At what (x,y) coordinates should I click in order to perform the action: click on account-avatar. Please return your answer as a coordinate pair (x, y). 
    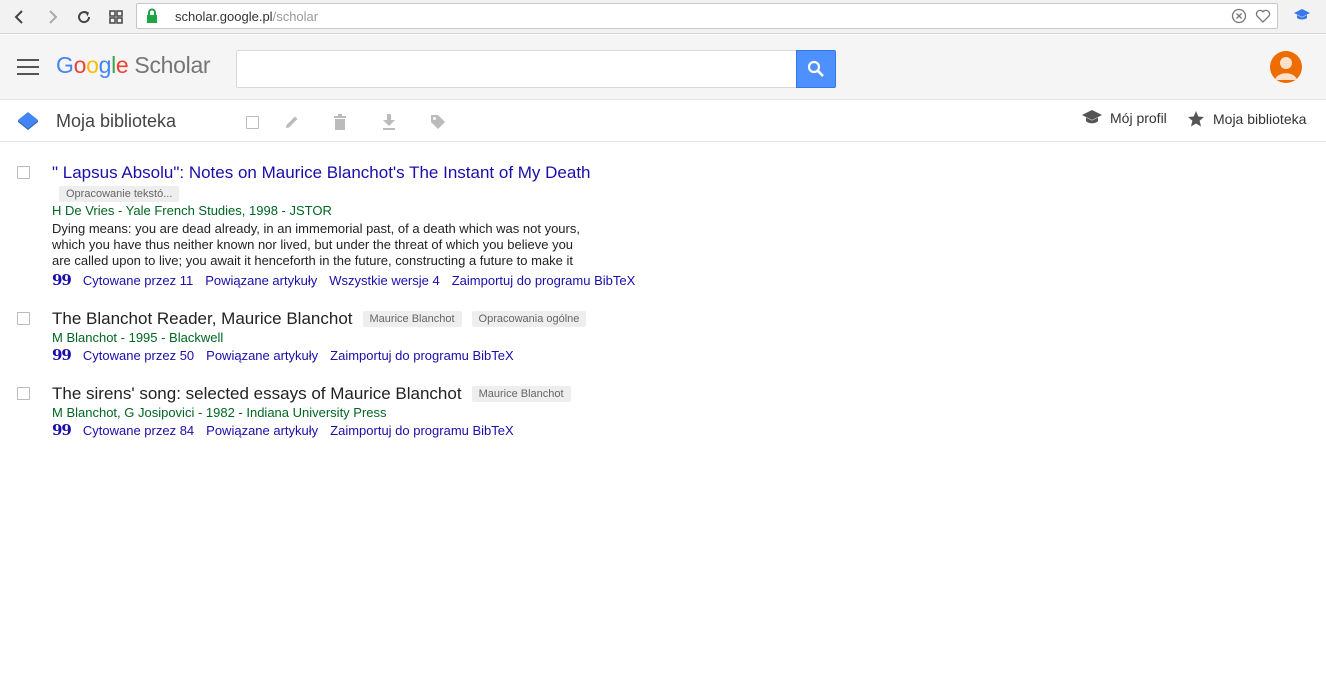
    Looking at the image, I should click on (1286, 67).